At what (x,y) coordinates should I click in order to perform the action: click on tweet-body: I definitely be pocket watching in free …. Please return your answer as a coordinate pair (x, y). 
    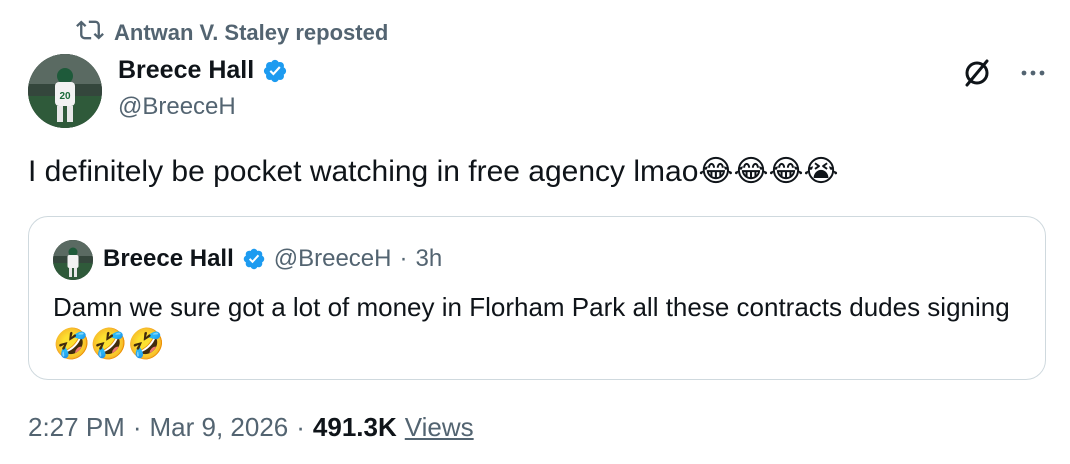
    Looking at the image, I should click on (363, 171).